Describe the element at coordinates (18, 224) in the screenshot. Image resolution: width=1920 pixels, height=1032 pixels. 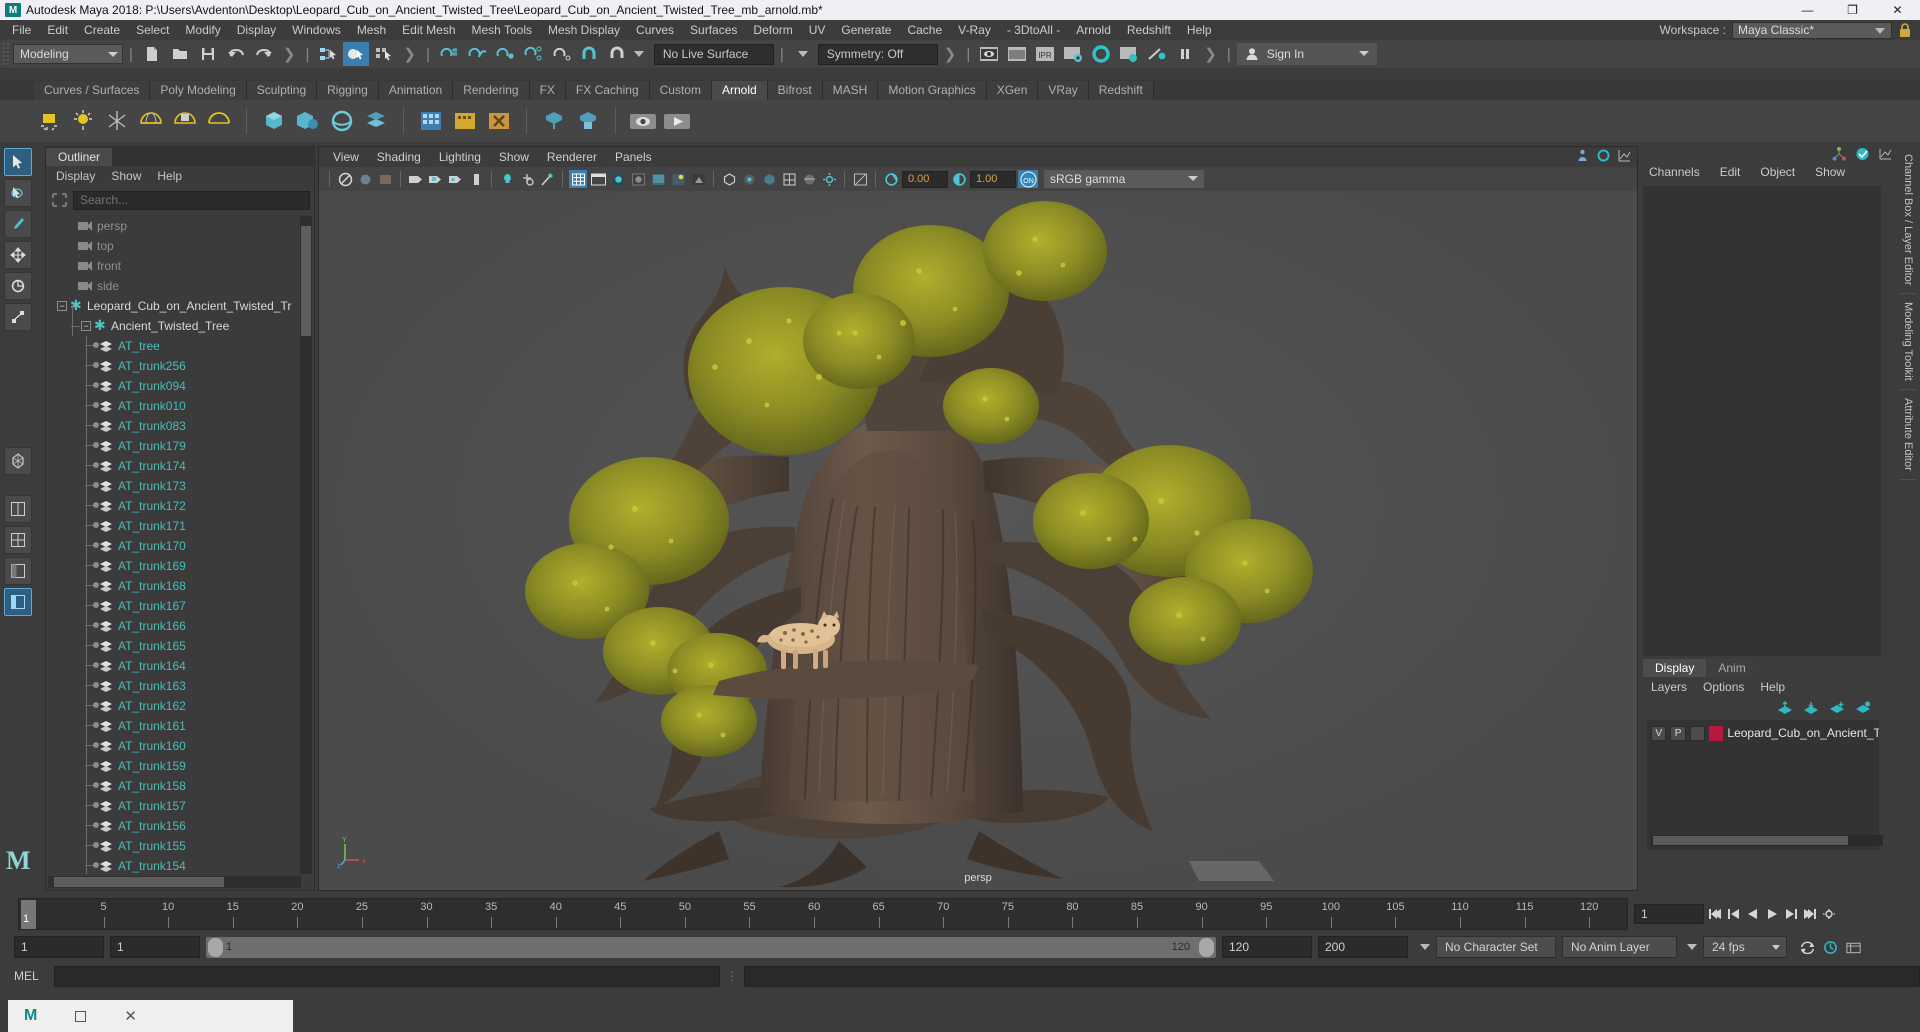
I see `paint-select-tool` at that location.